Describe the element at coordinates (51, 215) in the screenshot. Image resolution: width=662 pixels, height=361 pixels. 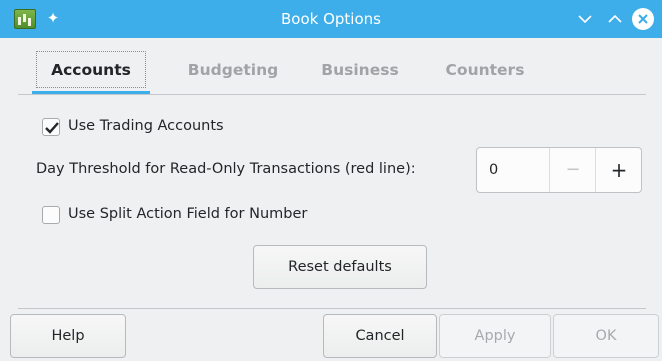
I see `use-split-action-checkbox` at that location.